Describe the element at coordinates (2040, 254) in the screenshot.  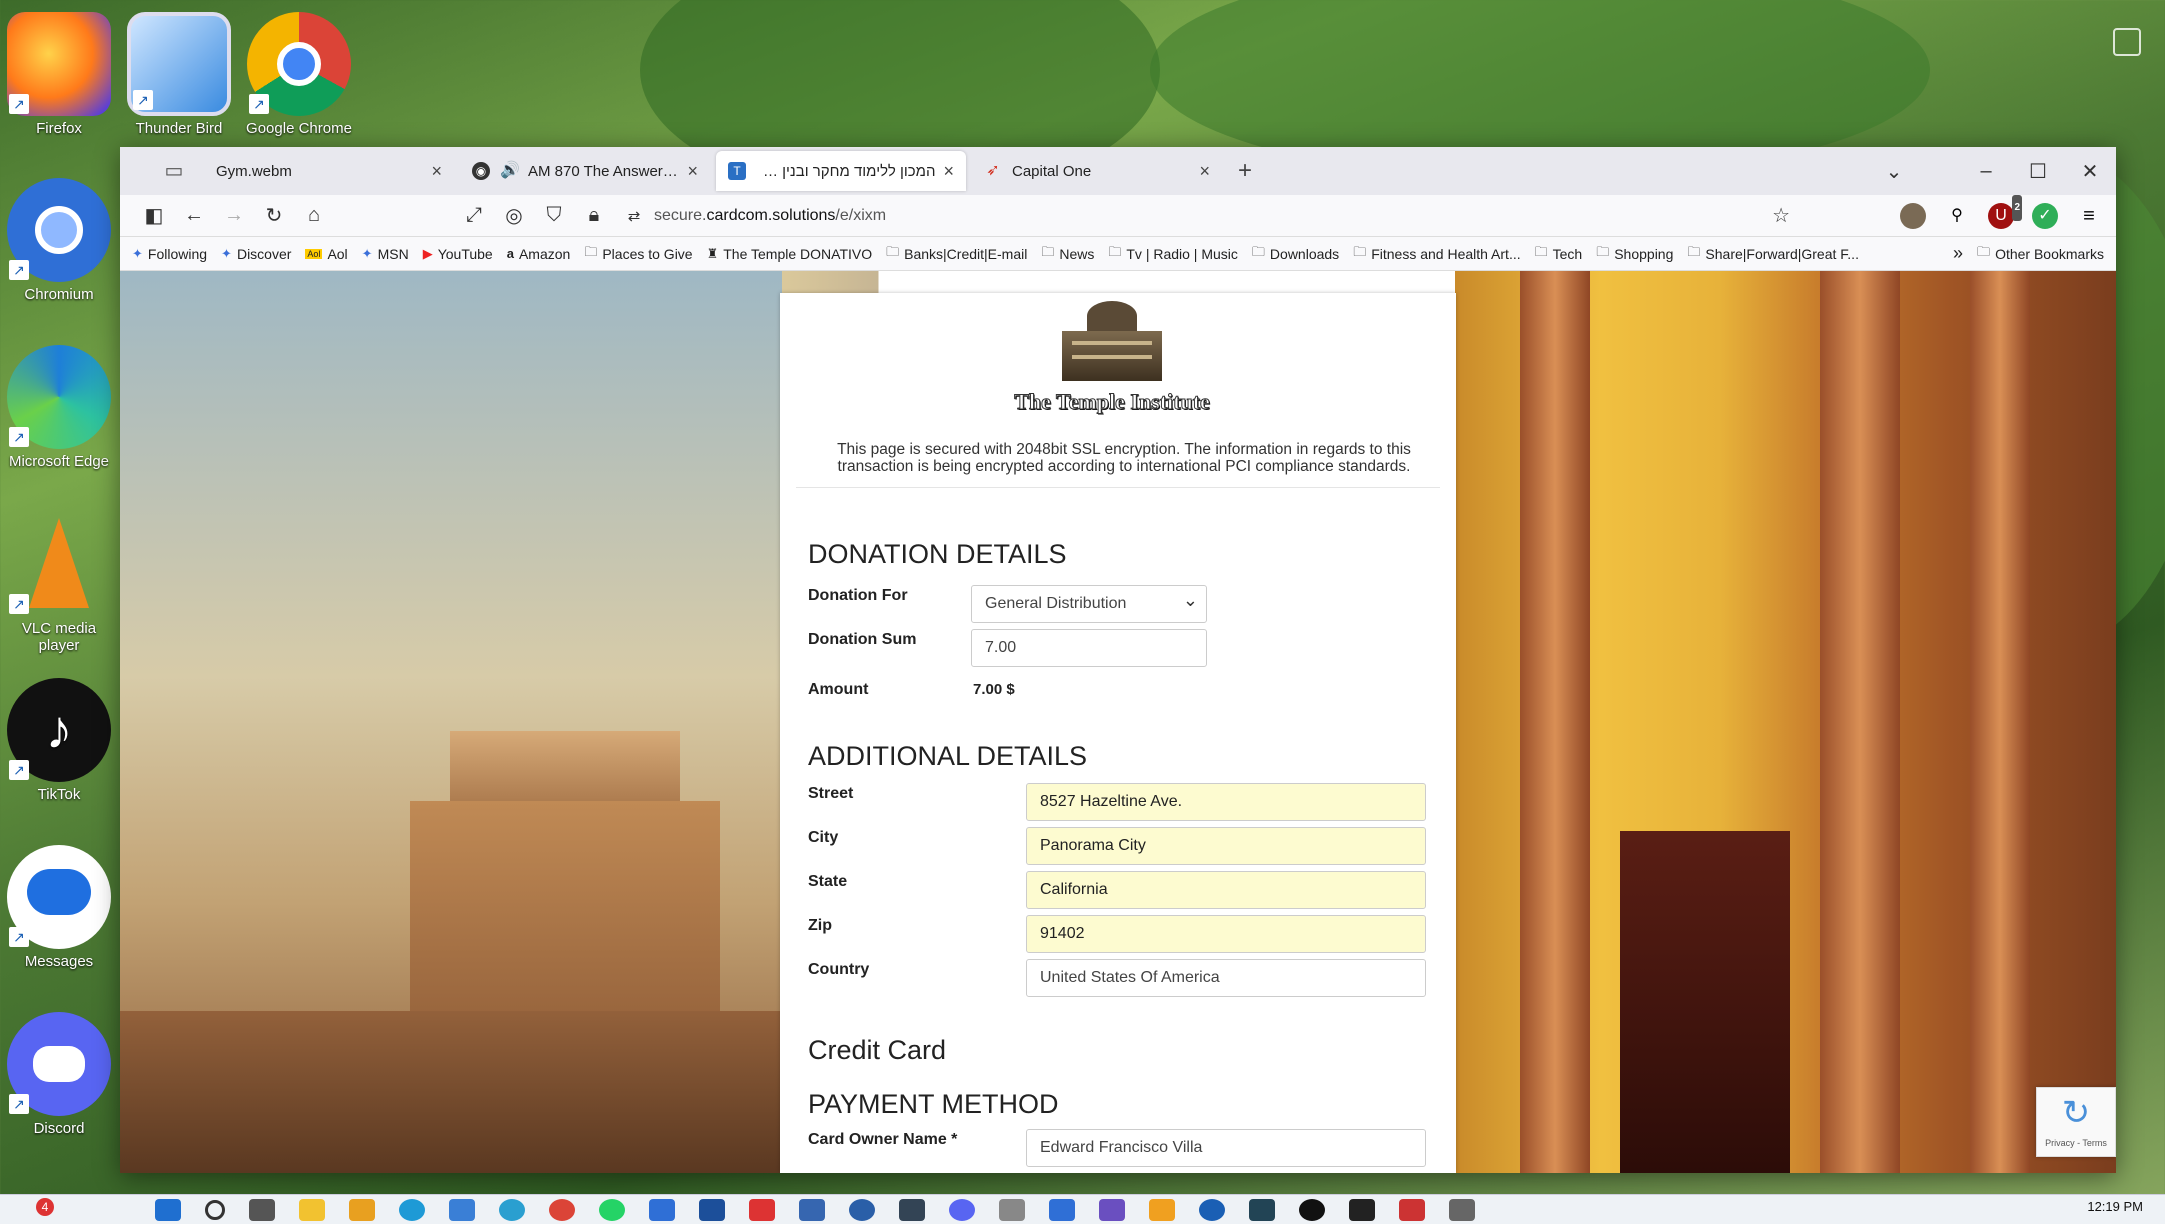
I see `other-bookmarks: 🗀 Other Bookmarks` at that location.